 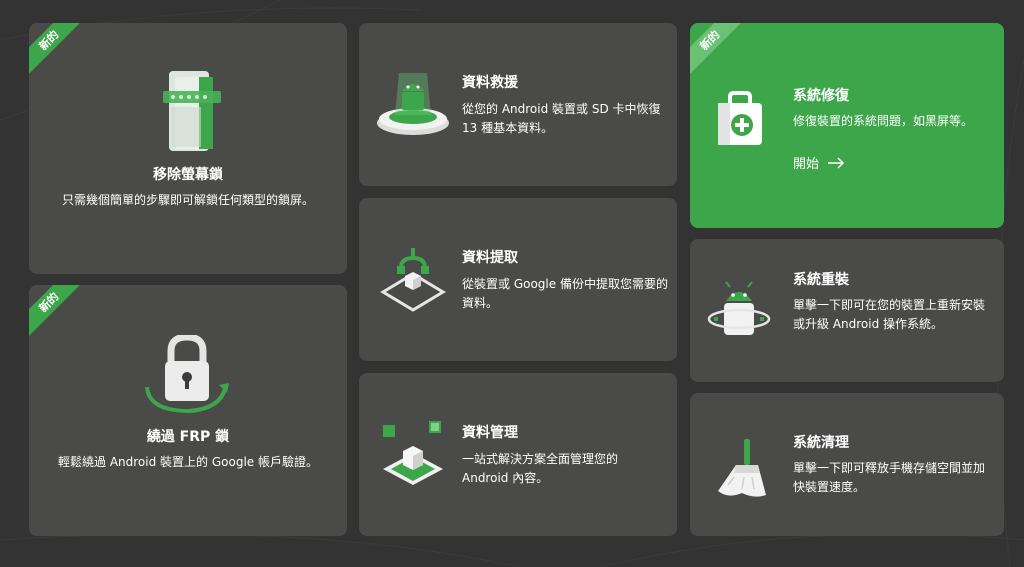 What do you see at coordinates (740, 118) in the screenshot?
I see `first-aid-kit-icon` at bounding box center [740, 118].